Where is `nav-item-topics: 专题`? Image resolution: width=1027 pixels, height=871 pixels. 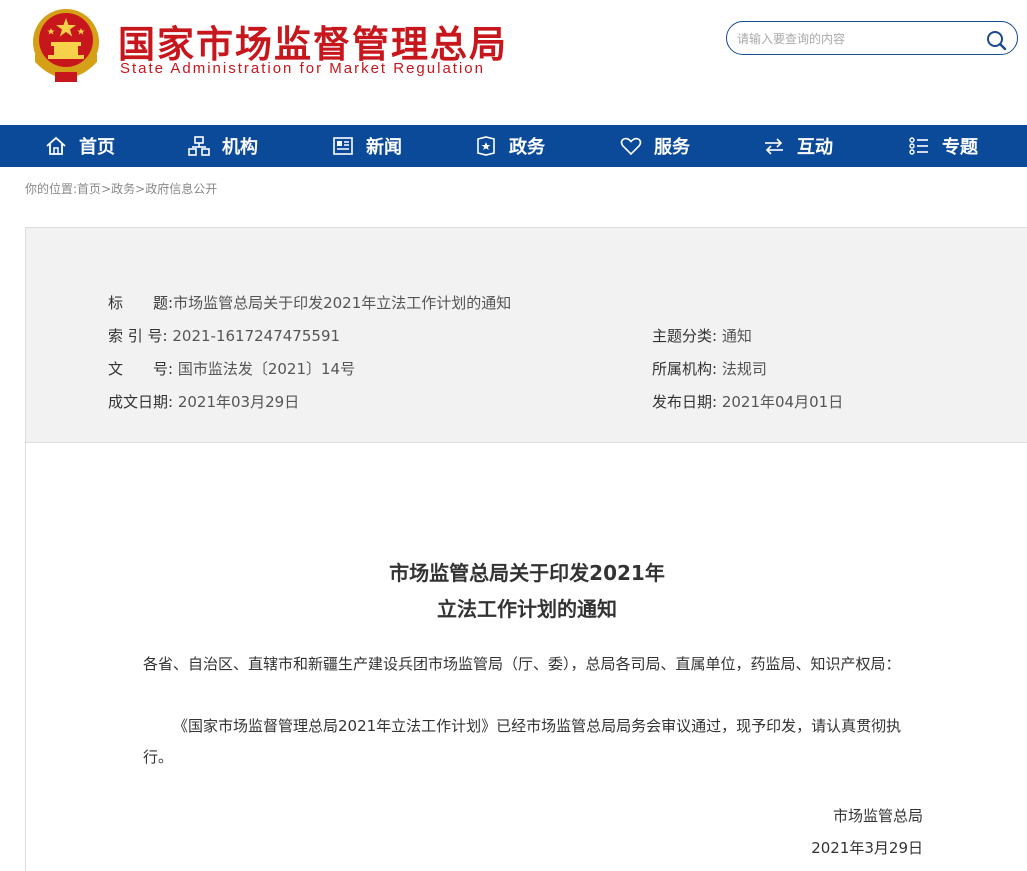 nav-item-topics: 专题 is located at coordinates (943, 146).